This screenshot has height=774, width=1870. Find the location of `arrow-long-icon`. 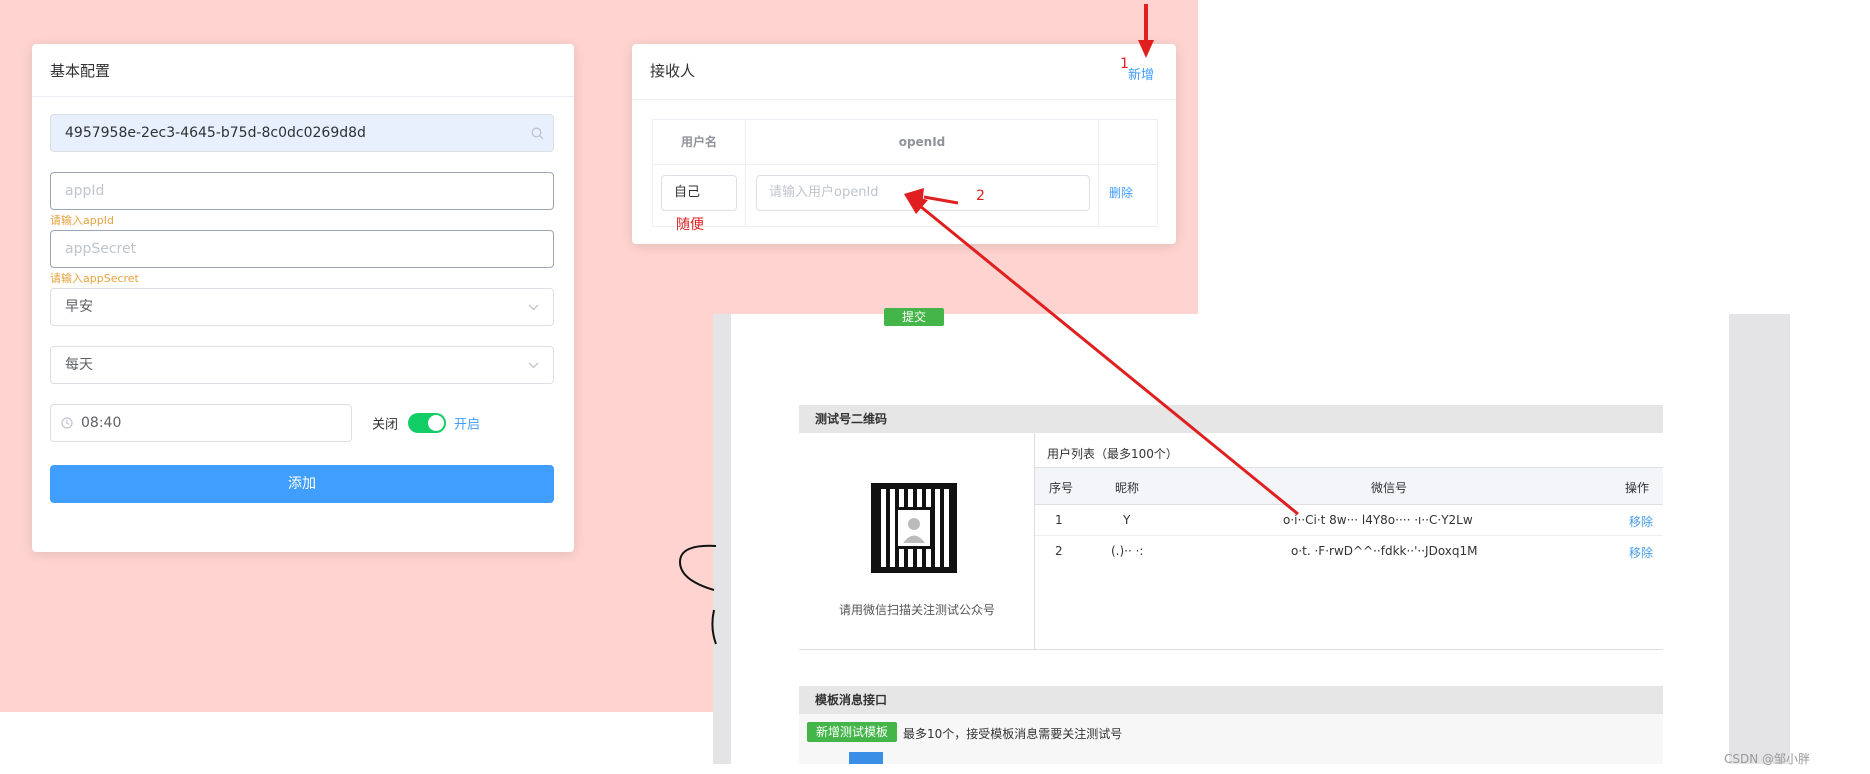

arrow-long-icon is located at coordinates (1101, 355).